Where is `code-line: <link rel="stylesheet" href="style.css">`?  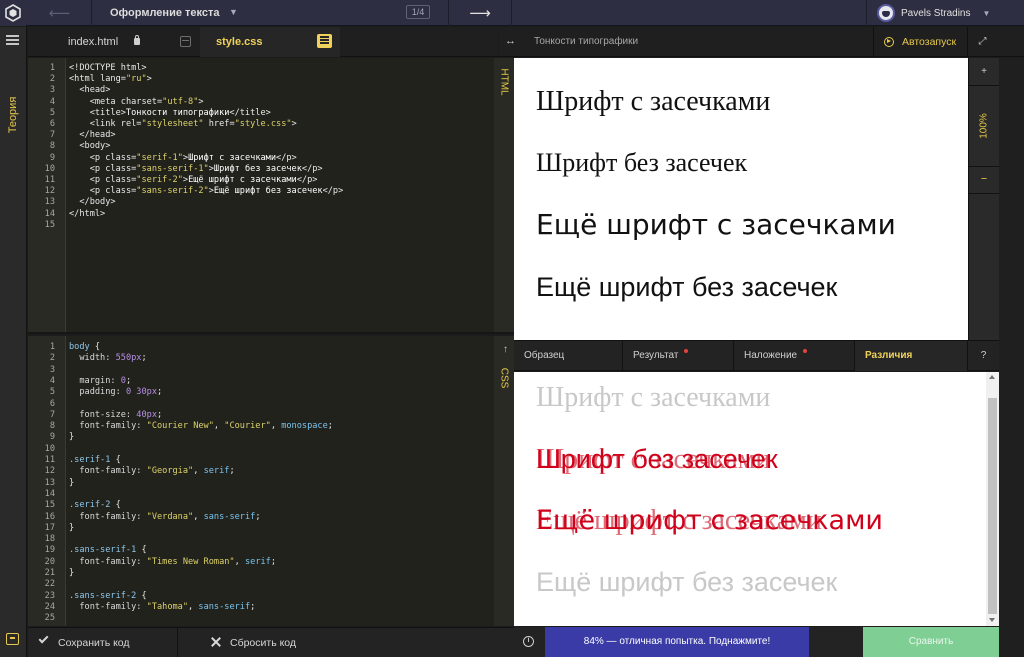 code-line: <link rel="stylesheet" href="style.css"> is located at coordinates (193, 124).